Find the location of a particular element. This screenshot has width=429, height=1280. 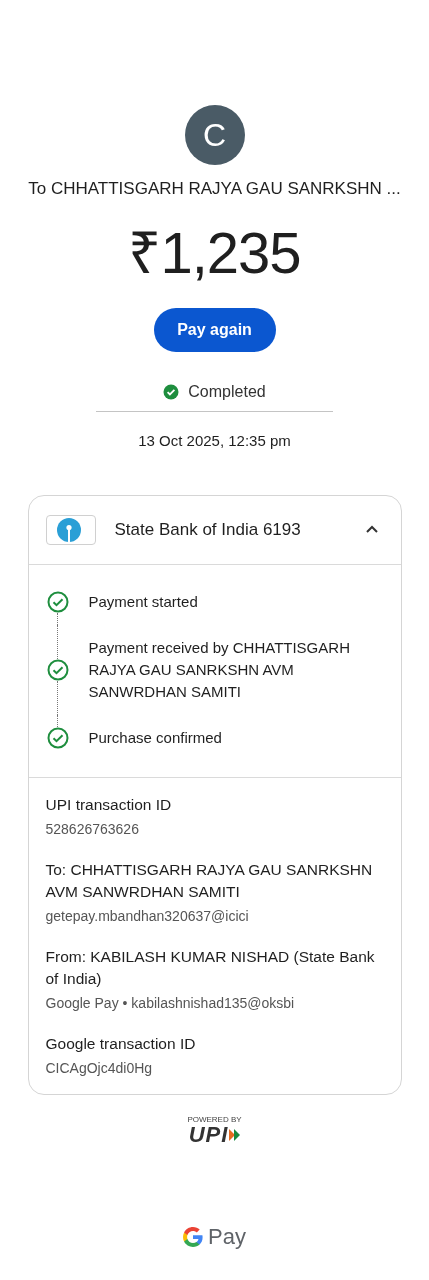

bank-account-name: State Bank of India 6193 is located at coordinates (208, 529).